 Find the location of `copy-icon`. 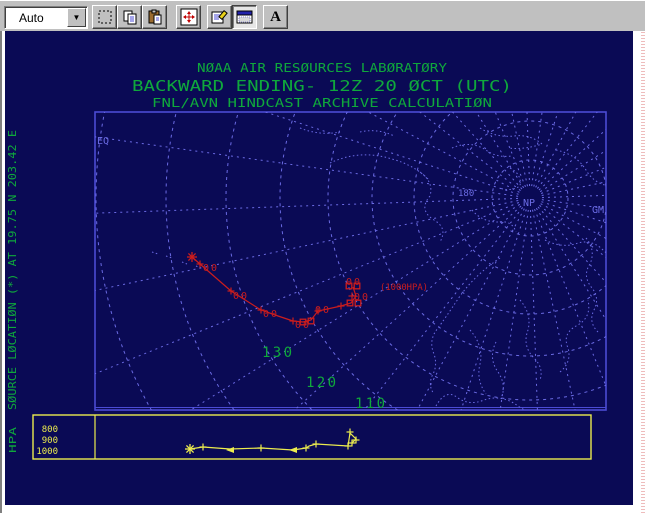

copy-icon is located at coordinates (129, 17).